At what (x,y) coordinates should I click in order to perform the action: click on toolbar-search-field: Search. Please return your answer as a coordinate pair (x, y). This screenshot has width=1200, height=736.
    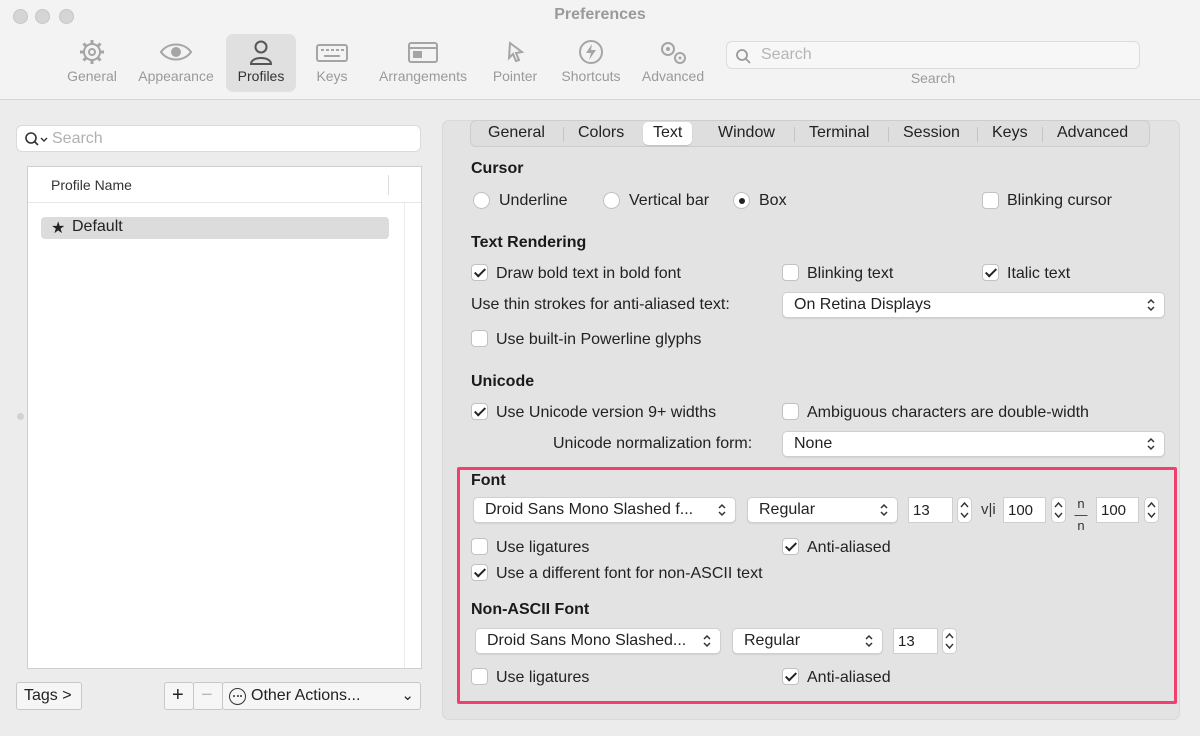
    Looking at the image, I should click on (933, 55).